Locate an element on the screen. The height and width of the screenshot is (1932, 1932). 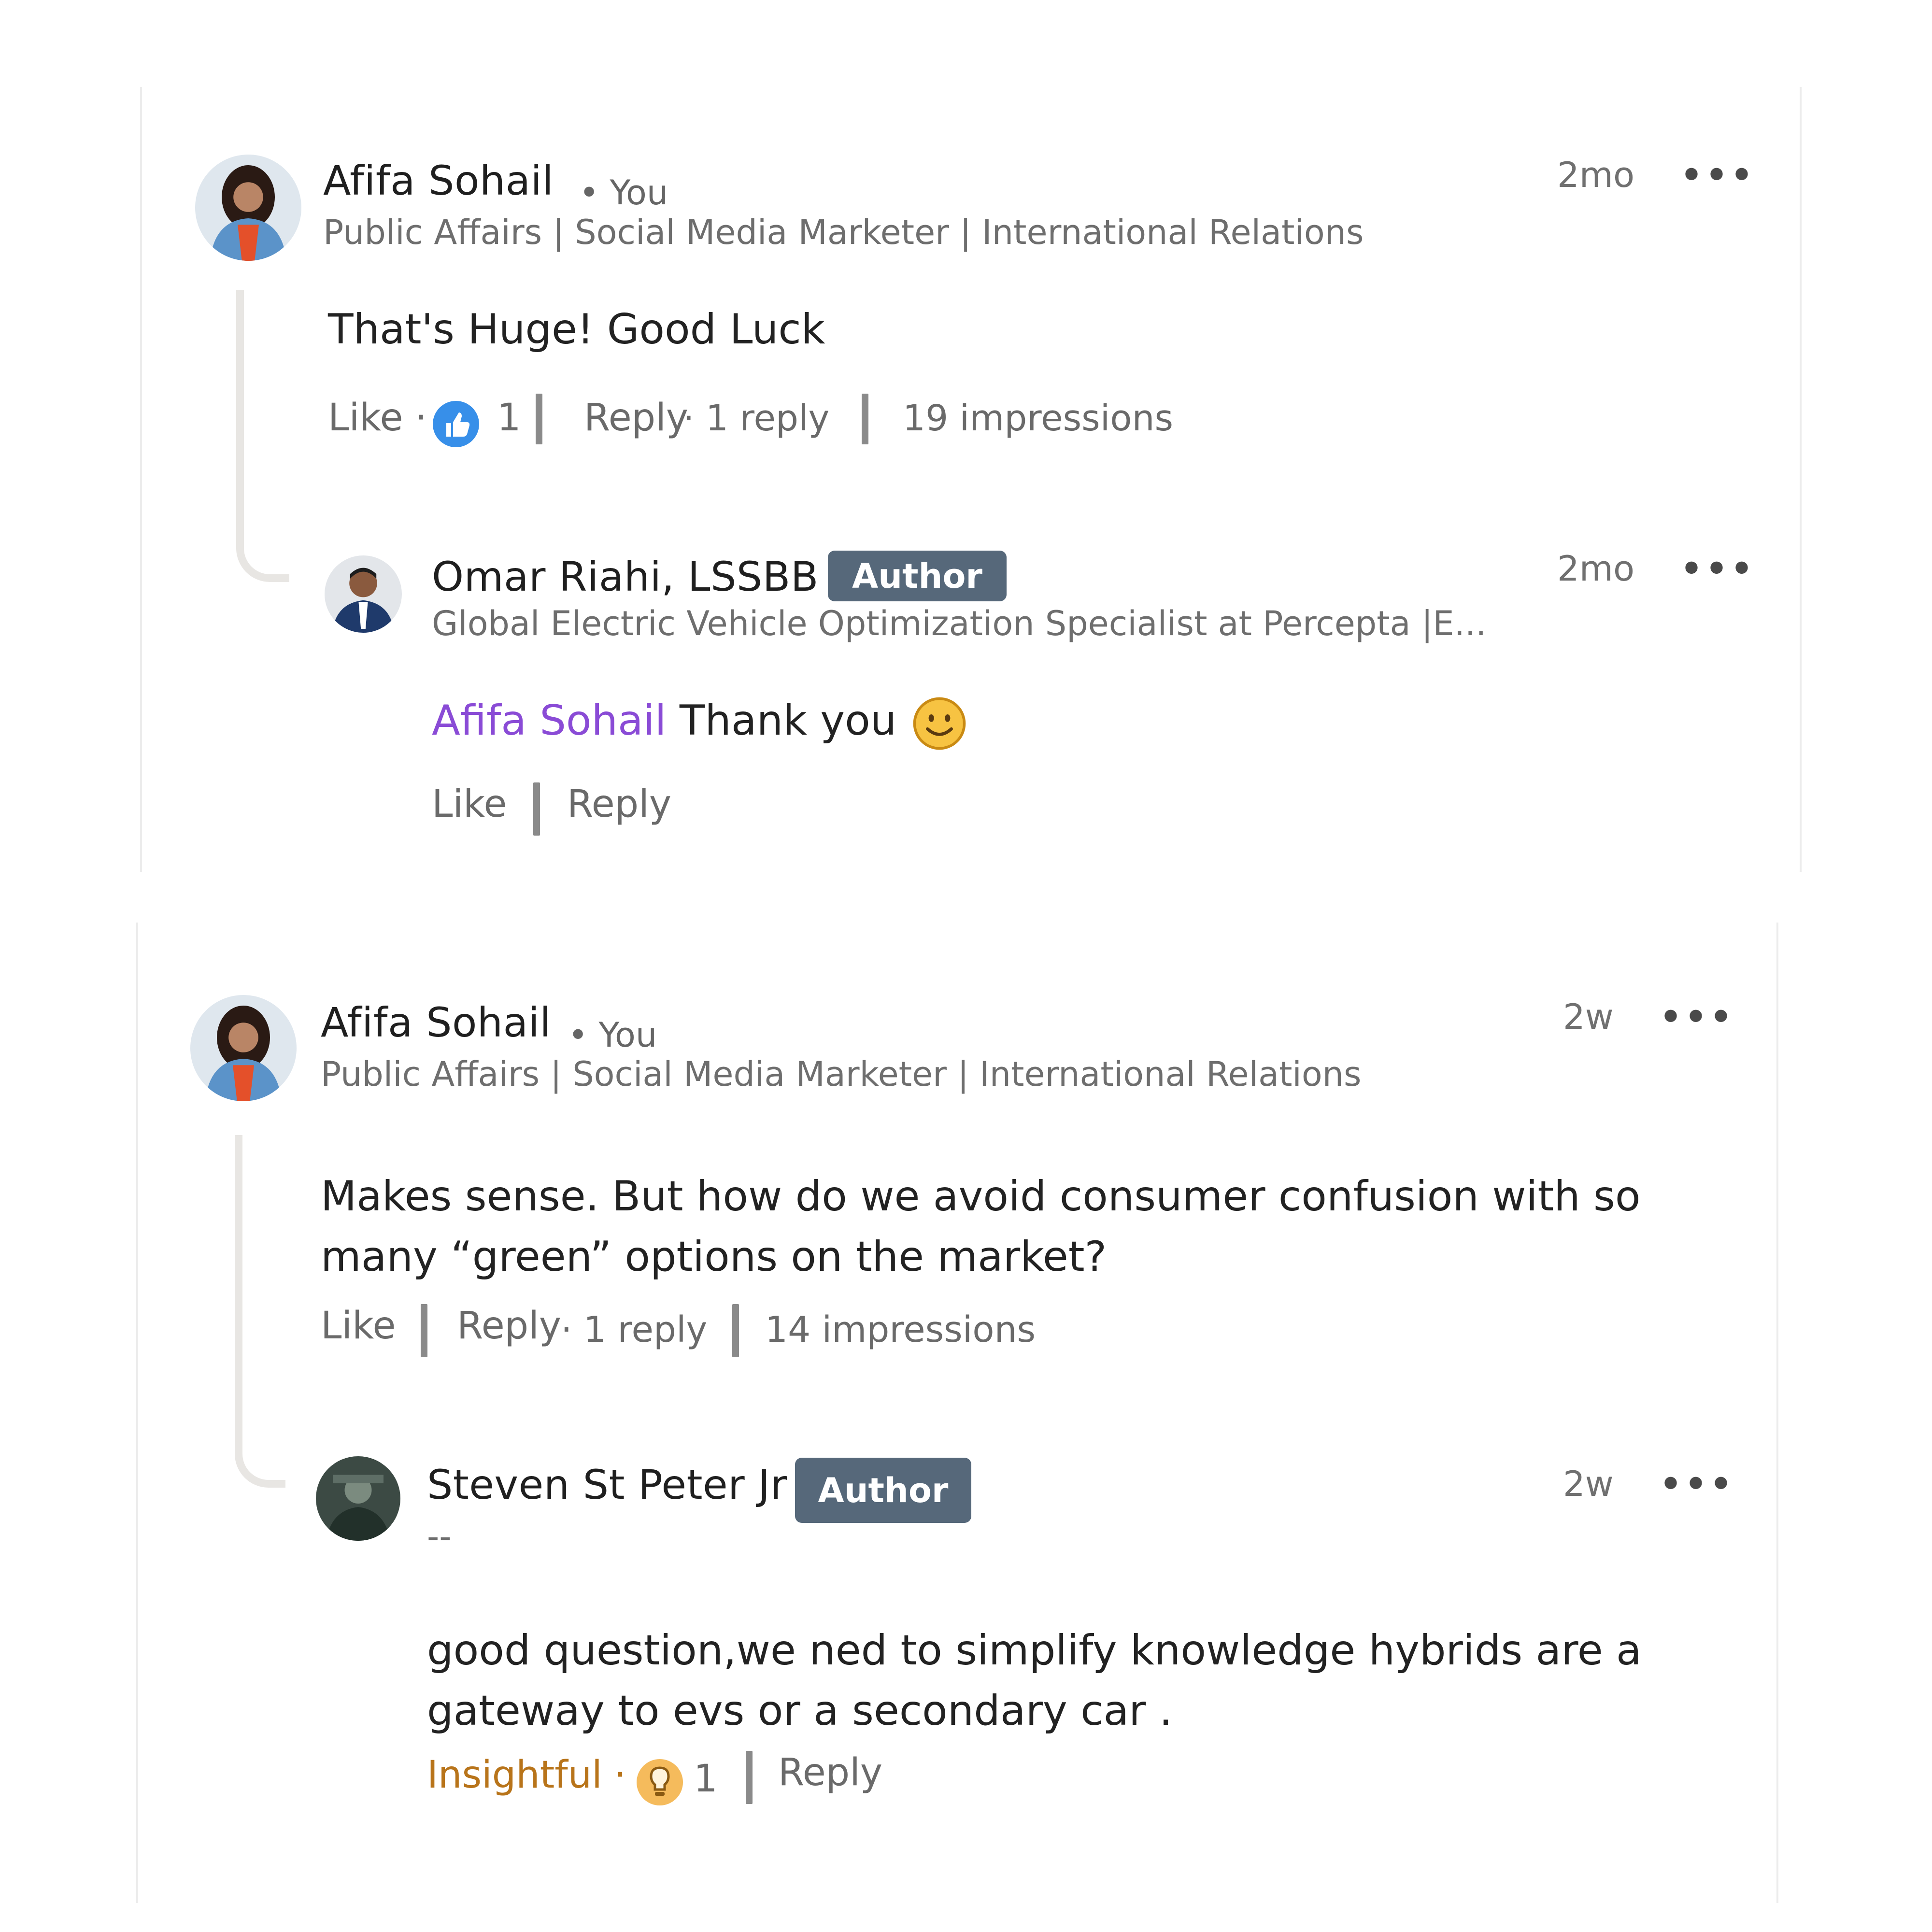
reply-text: Afifa Sohail Thank you is located at coordinates (1084, 721).